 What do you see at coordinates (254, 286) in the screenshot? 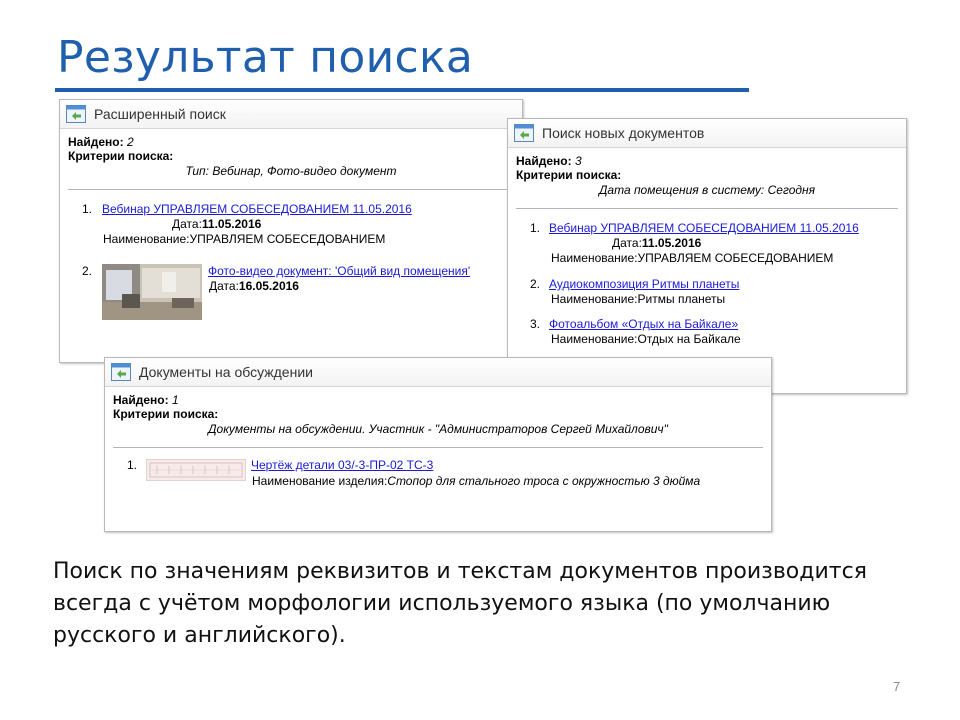
I see `result-date: Дата:16.05.2016` at bounding box center [254, 286].